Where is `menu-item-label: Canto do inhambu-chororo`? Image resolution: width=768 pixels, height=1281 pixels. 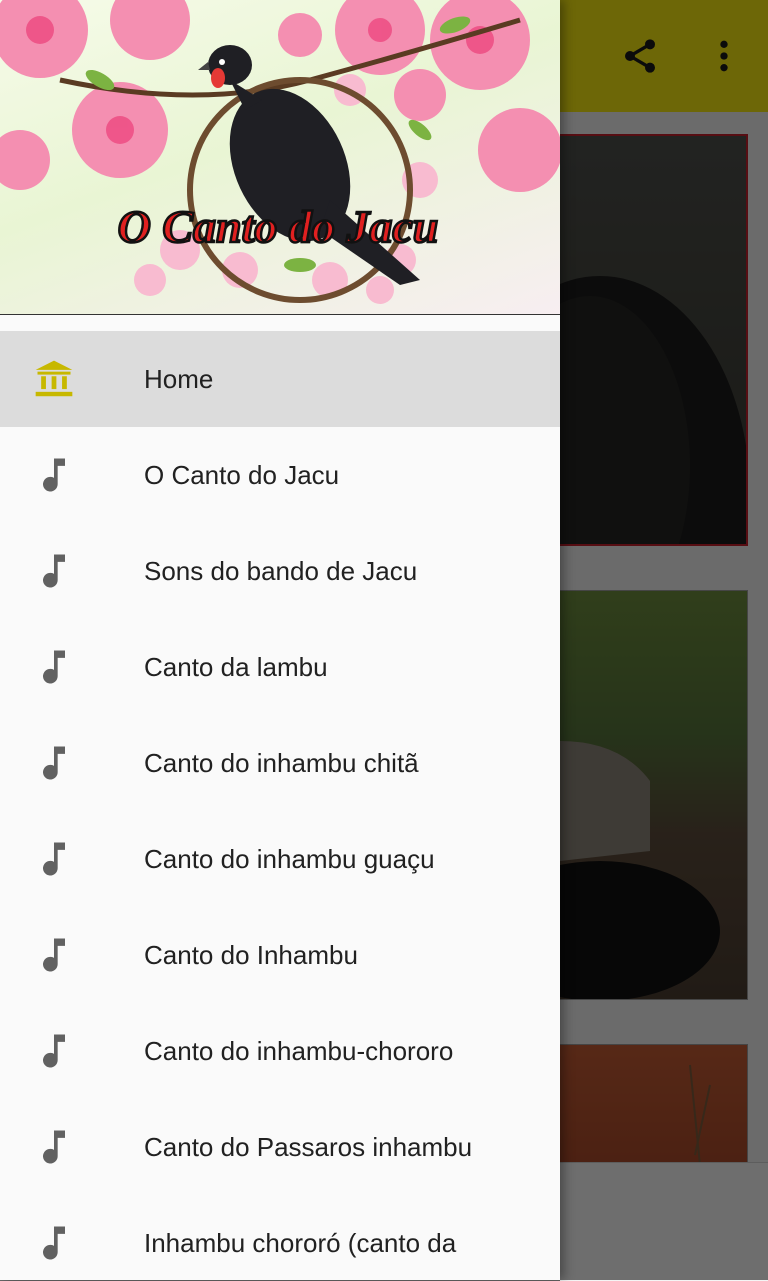
menu-item-label: Canto do inhambu-chororo is located at coordinates (299, 1051).